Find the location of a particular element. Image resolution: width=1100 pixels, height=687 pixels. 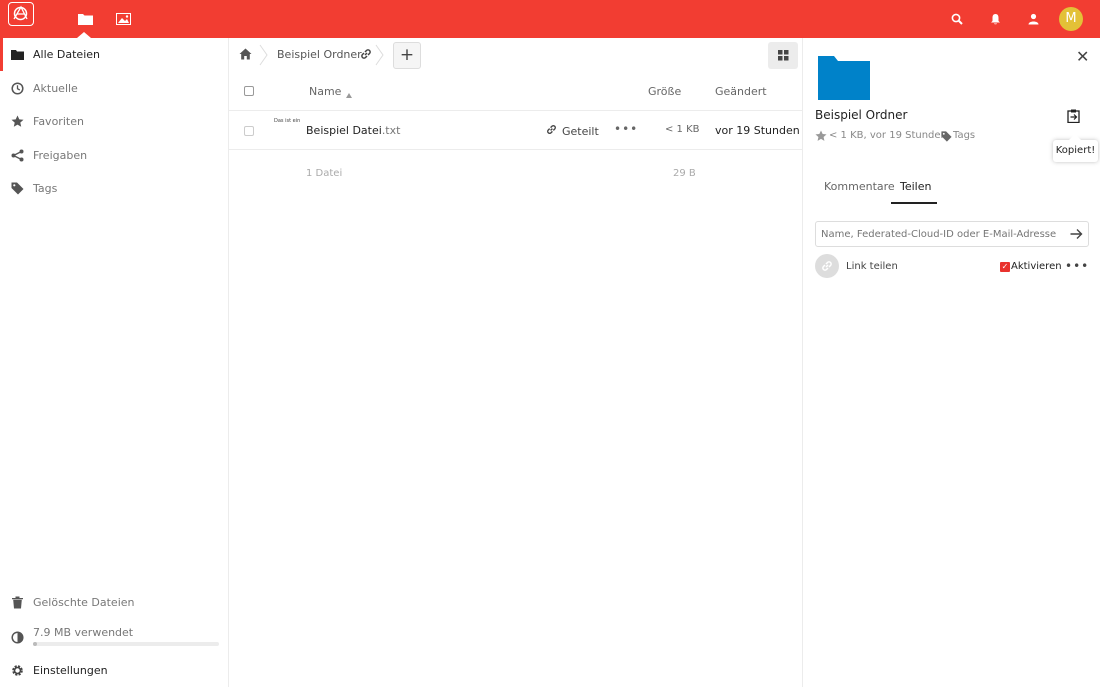

arrow-right-icon is located at coordinates (1076, 235).